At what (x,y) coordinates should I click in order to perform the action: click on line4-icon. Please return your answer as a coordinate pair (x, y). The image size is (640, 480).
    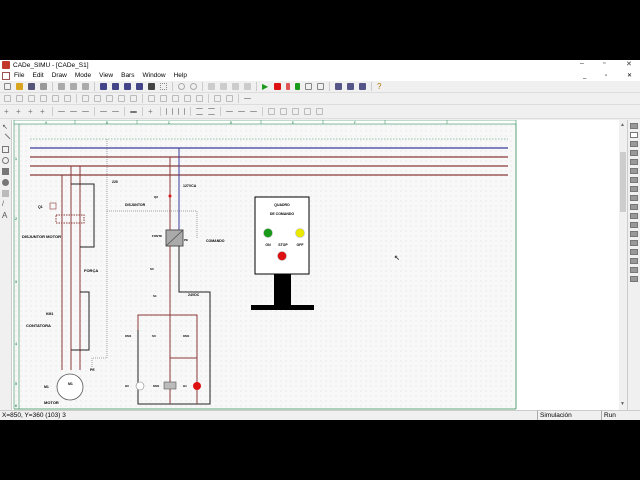
    Looking at the image, I should click on (103, 111).